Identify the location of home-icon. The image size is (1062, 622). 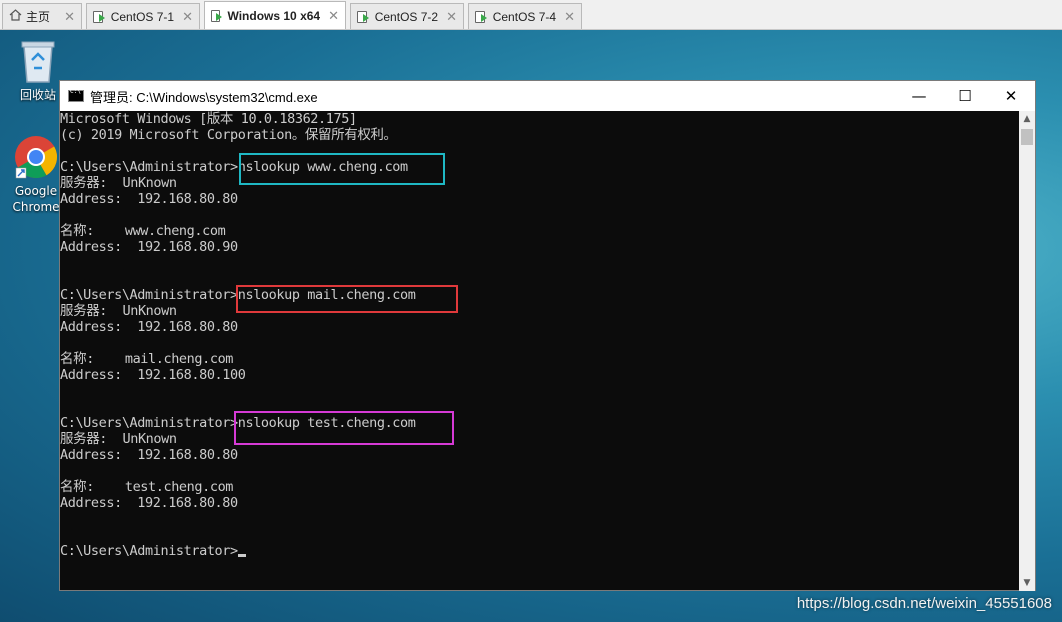
(15, 16).